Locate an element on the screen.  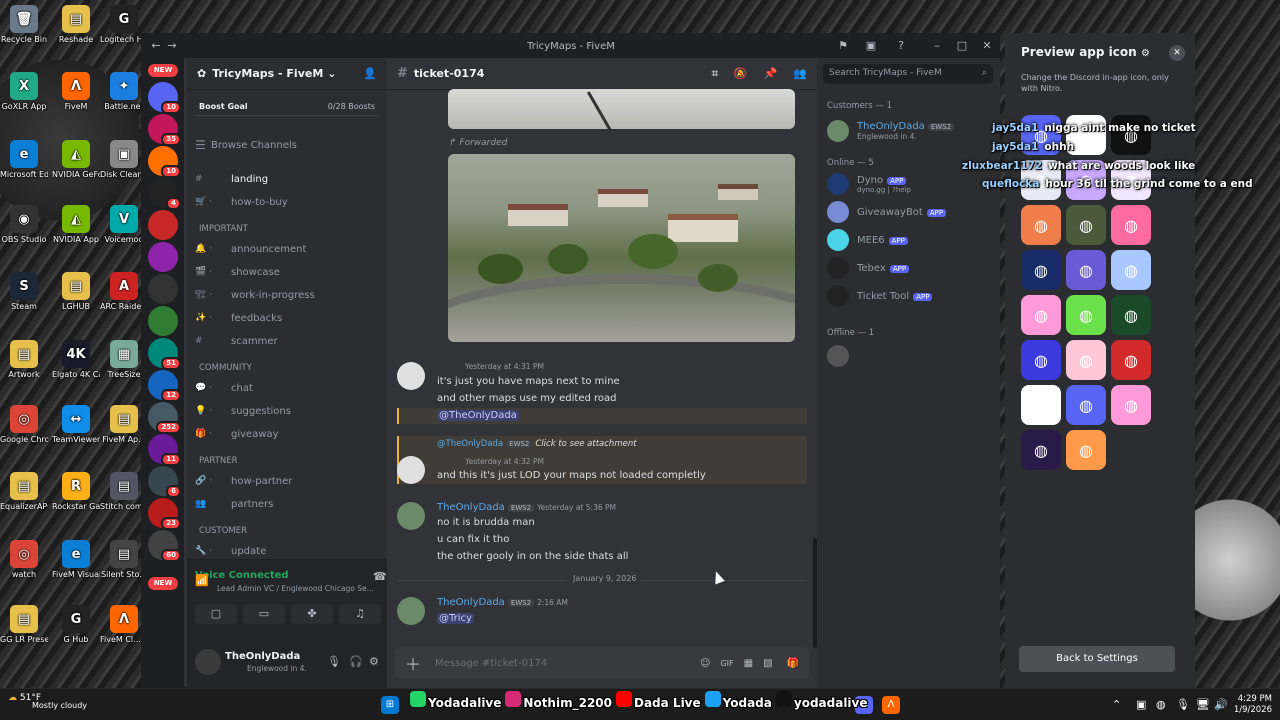
member-item: MEE6 APP is located at coordinates (910, 240).